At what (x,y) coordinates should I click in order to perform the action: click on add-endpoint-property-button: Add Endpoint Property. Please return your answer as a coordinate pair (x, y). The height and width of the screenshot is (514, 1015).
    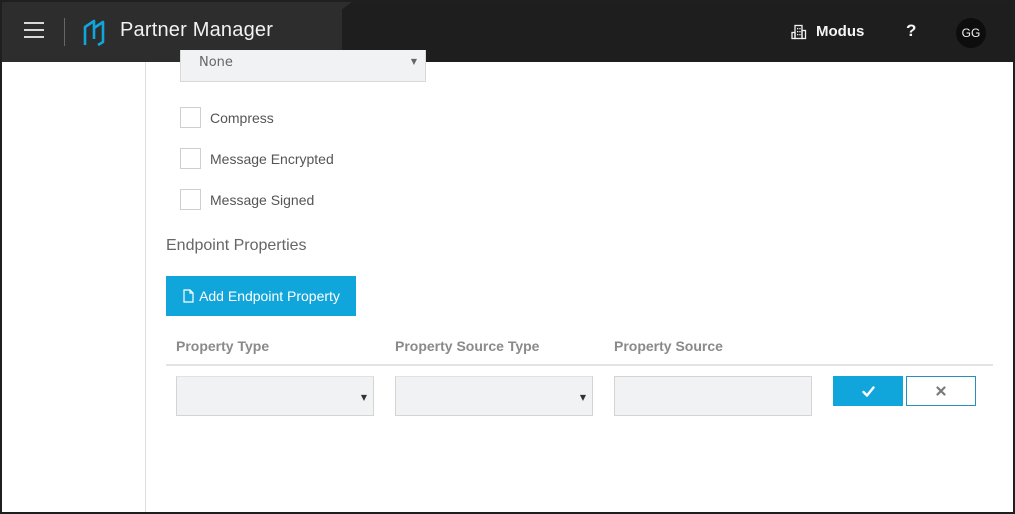
    Looking at the image, I should click on (261, 296).